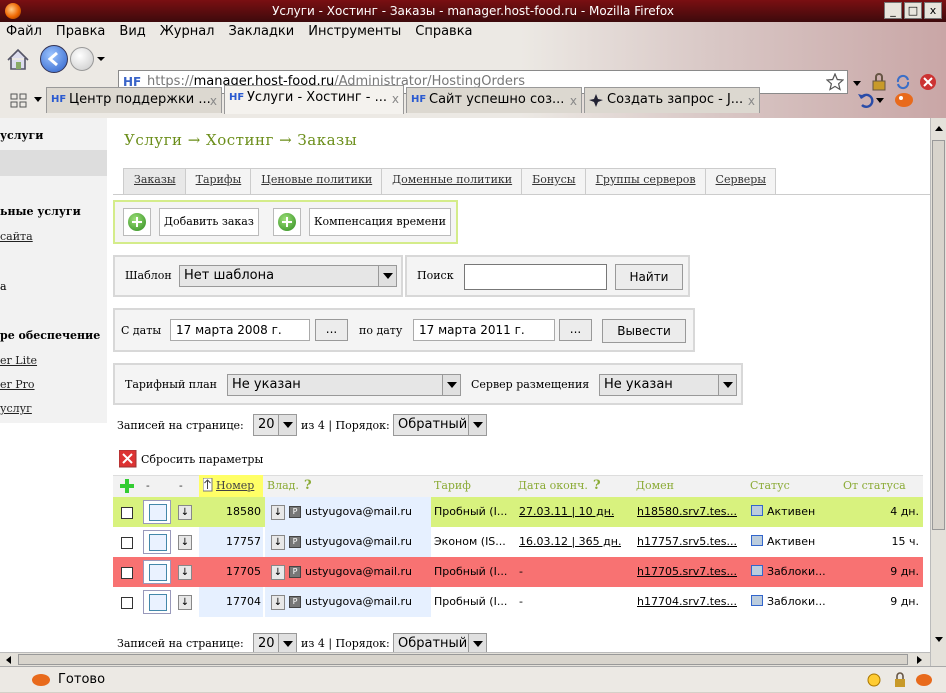 The height and width of the screenshot is (693, 946). Describe the element at coordinates (924, 680) in the screenshot. I see `status-extension-icon` at that location.